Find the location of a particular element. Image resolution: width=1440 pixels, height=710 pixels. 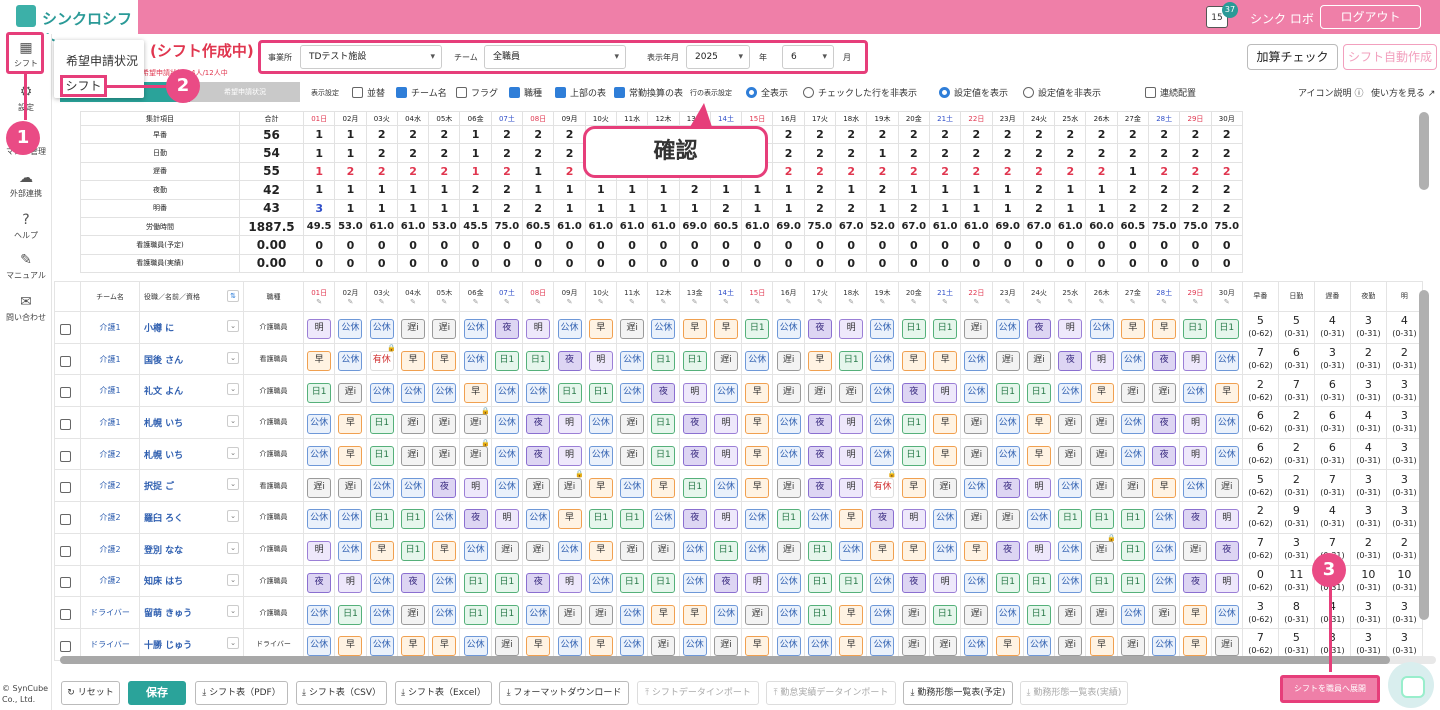

grid-day-header: 03火 ✎ is located at coordinates (381, 296).